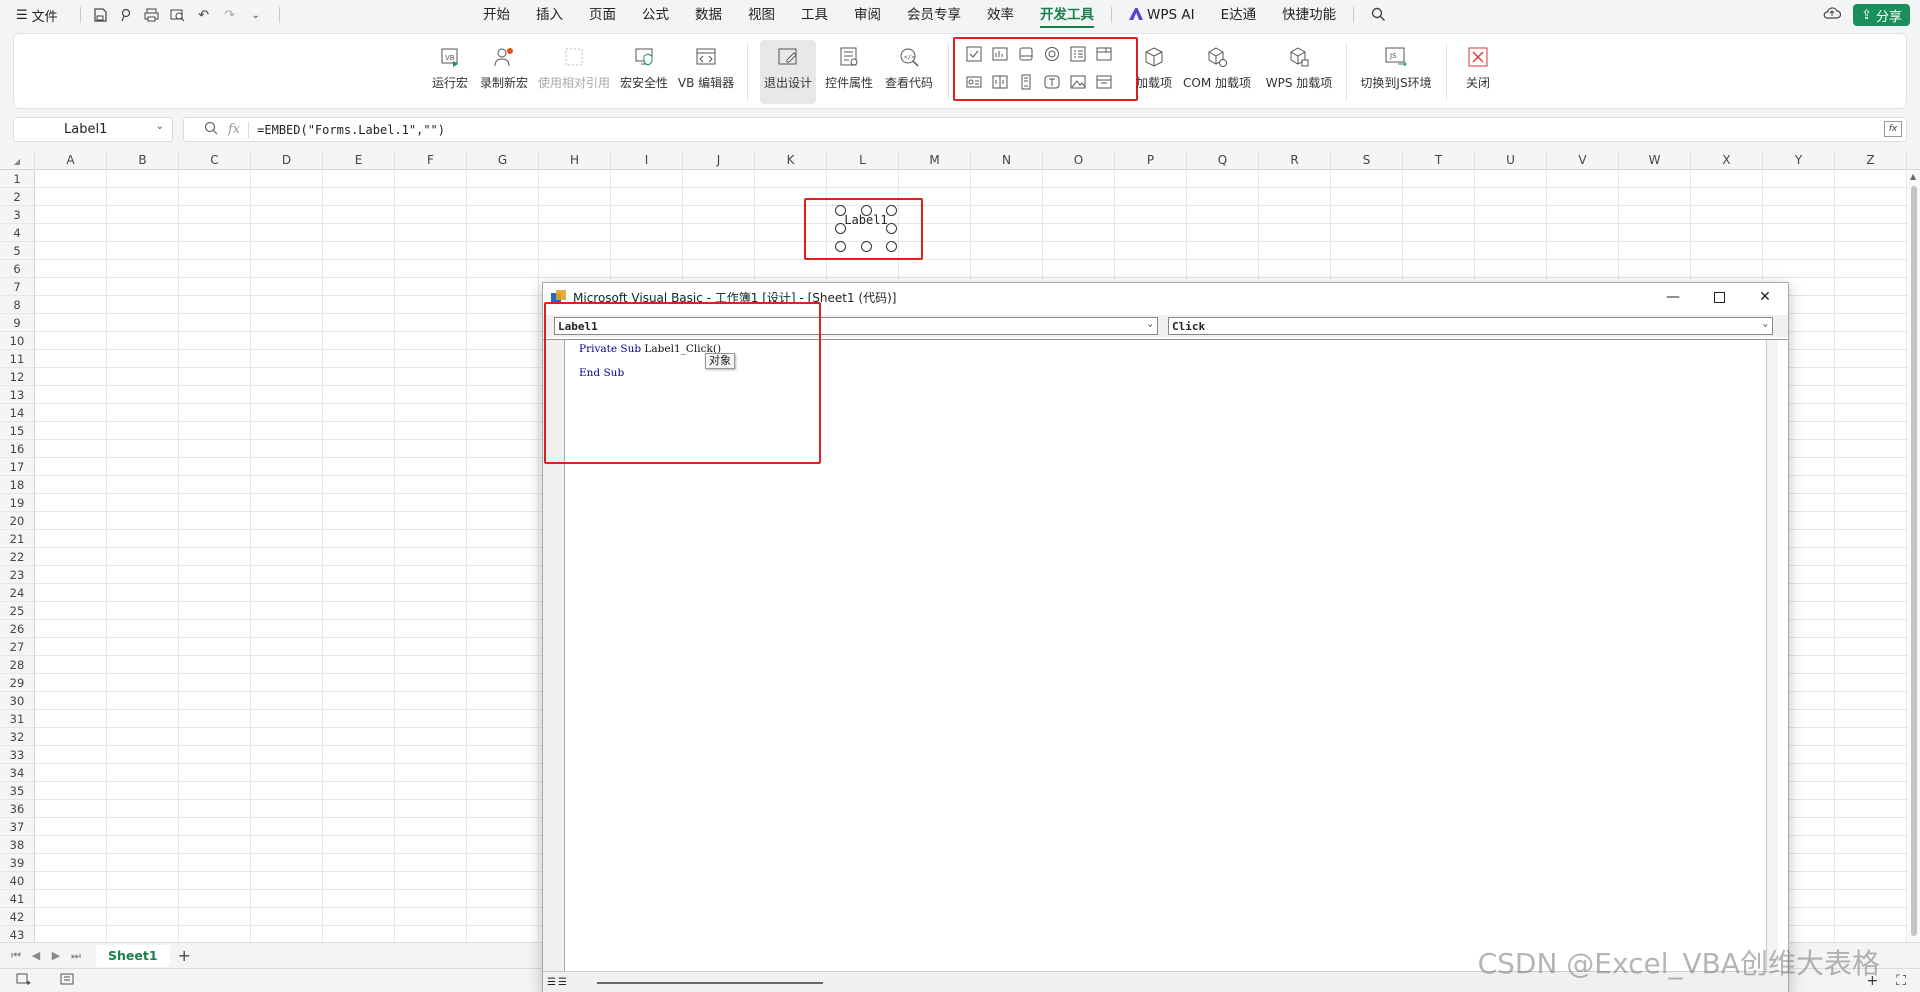 The width and height of the screenshot is (1920, 992). What do you see at coordinates (17, 539) in the screenshot?
I see `row-header: 21` at bounding box center [17, 539].